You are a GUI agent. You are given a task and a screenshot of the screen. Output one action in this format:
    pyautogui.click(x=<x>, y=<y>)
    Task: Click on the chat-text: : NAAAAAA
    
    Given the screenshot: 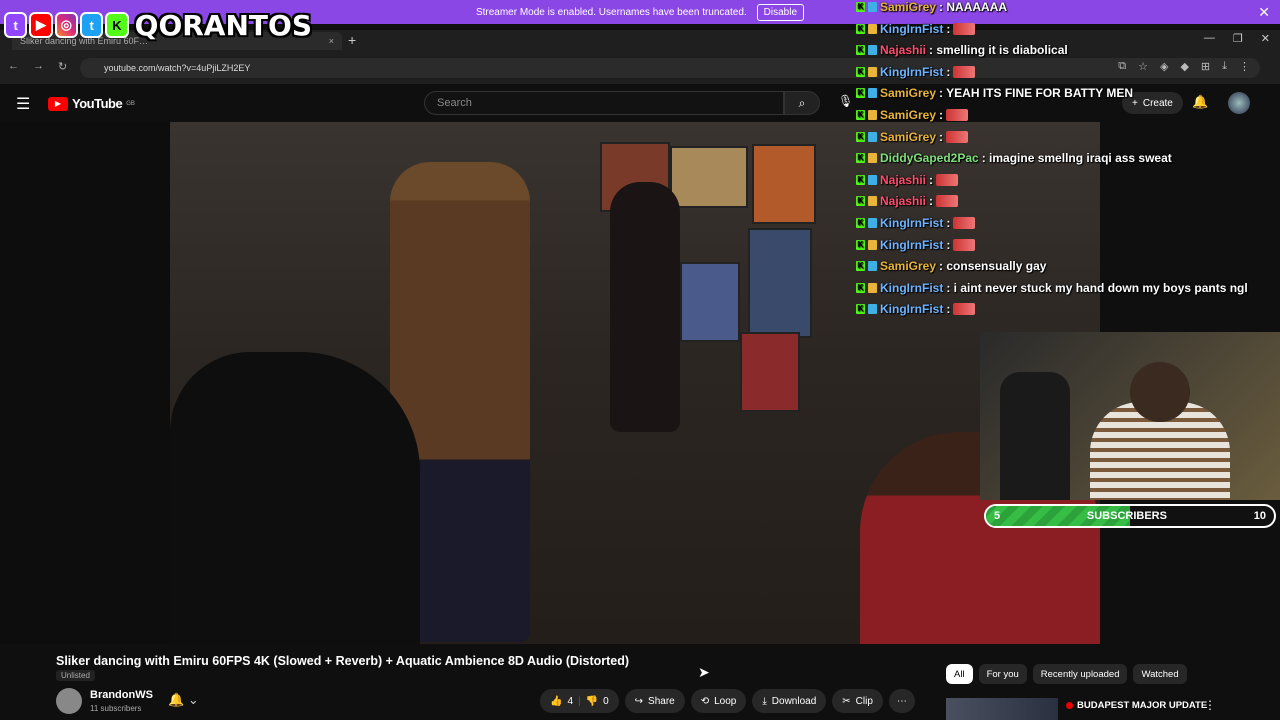 What is the action you would take?
    pyautogui.click(x=973, y=7)
    